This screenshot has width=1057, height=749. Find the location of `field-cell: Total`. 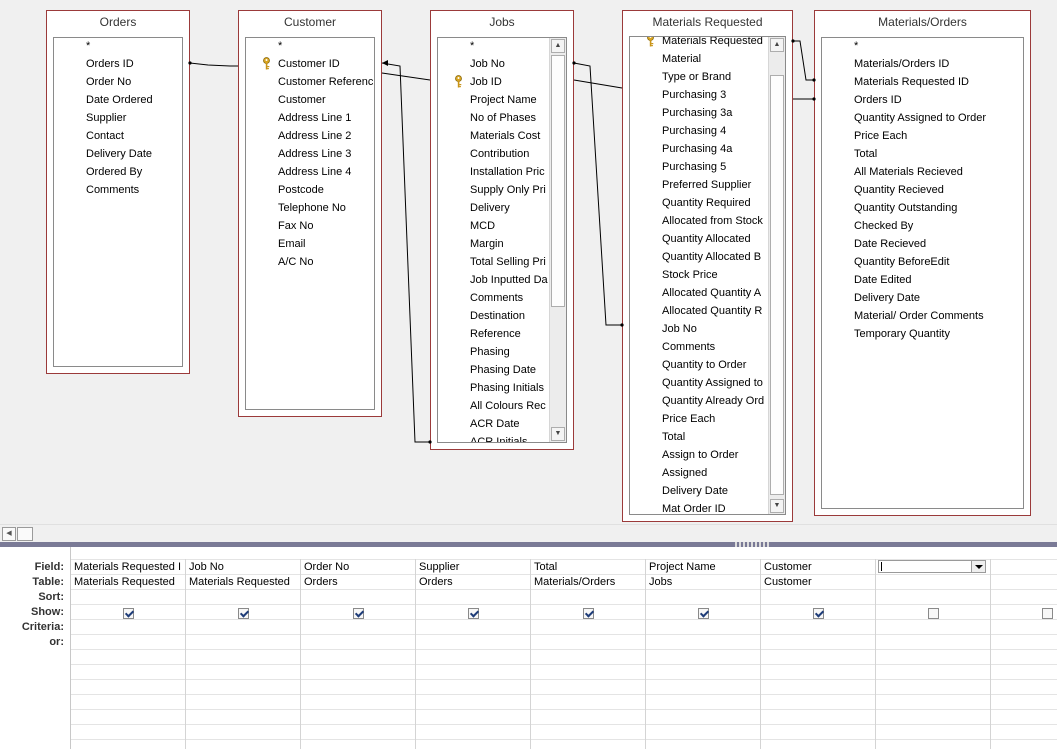

field-cell: Total is located at coordinates (588, 567).